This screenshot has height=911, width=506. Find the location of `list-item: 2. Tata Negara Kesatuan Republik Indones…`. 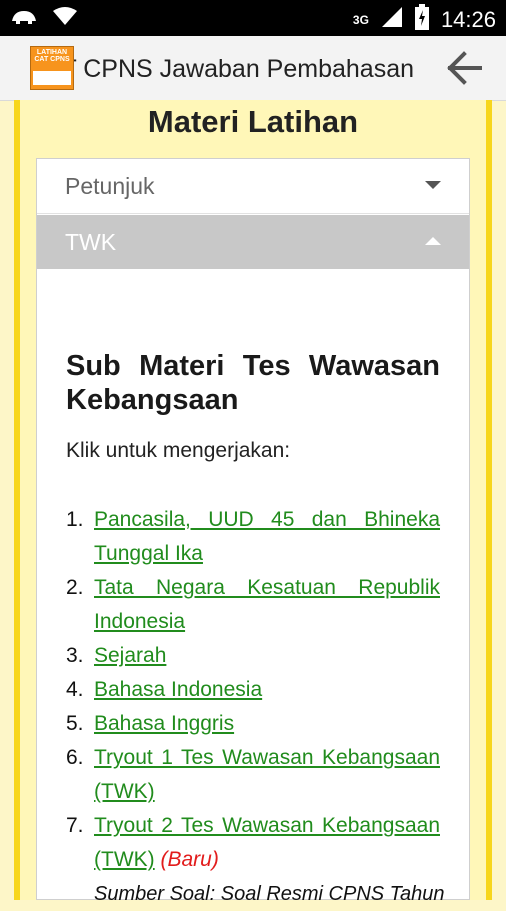

list-item: 2. Tata Negara Kesatuan Republik Indones… is located at coordinates (253, 605).